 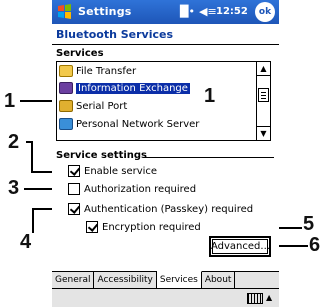 I want to click on enable-service-checkbox: Enable service, so click(x=112, y=171).